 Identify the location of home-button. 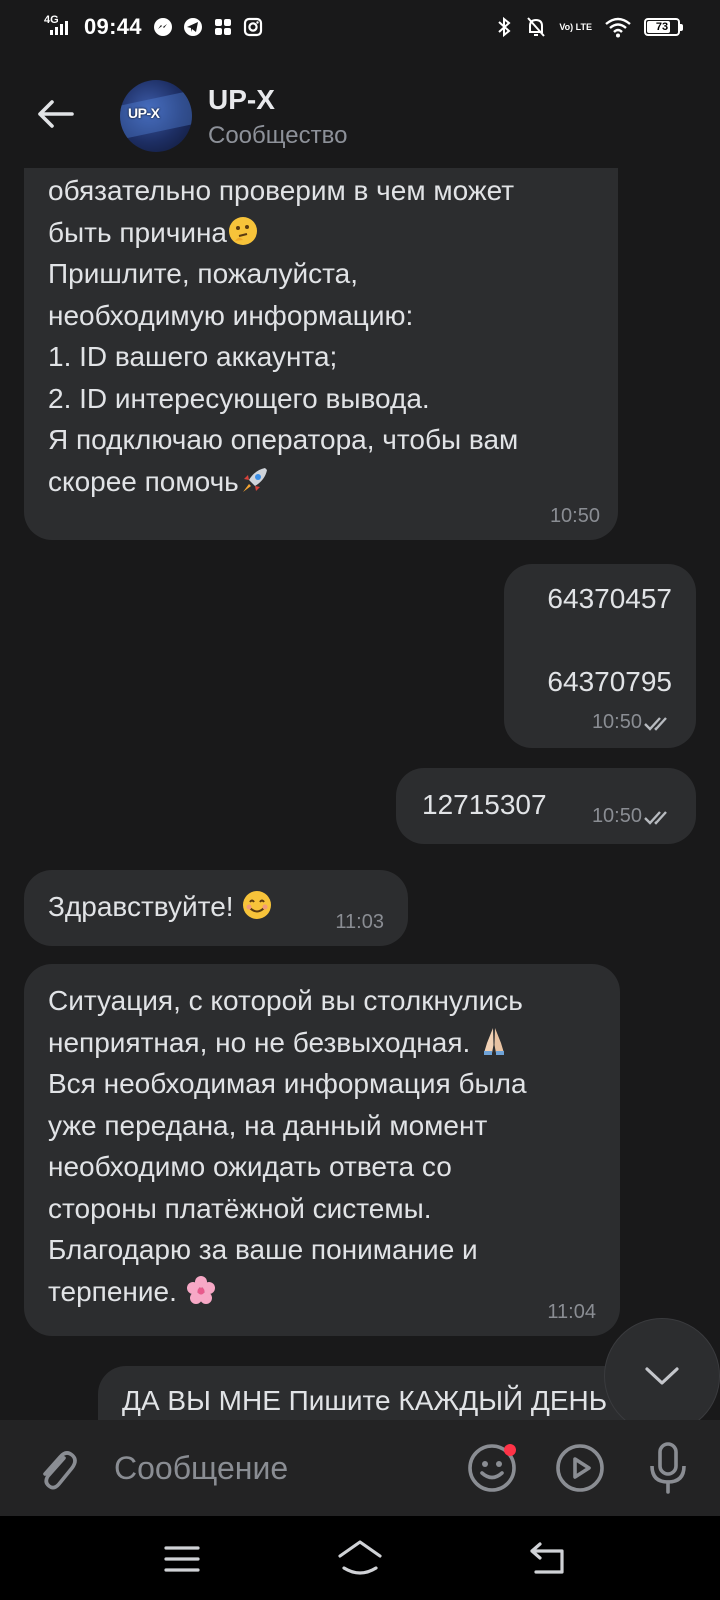
(360, 1558).